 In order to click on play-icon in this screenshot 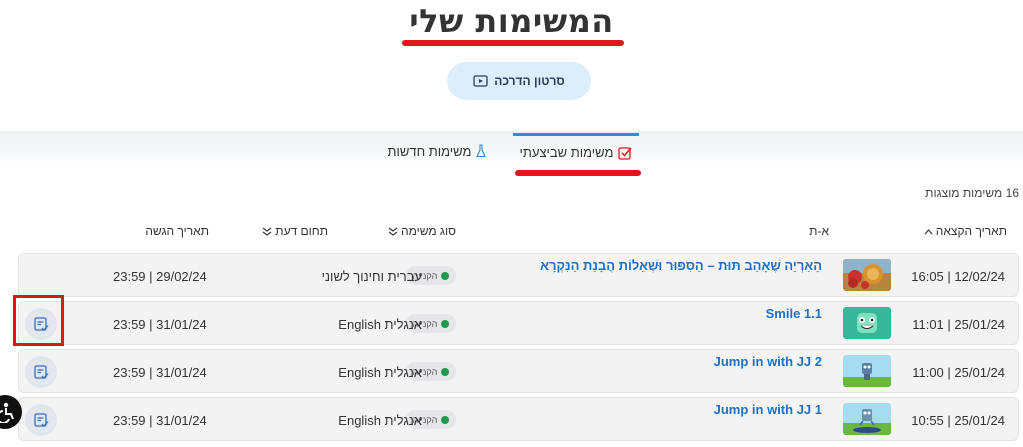, I will do `click(480, 81)`.